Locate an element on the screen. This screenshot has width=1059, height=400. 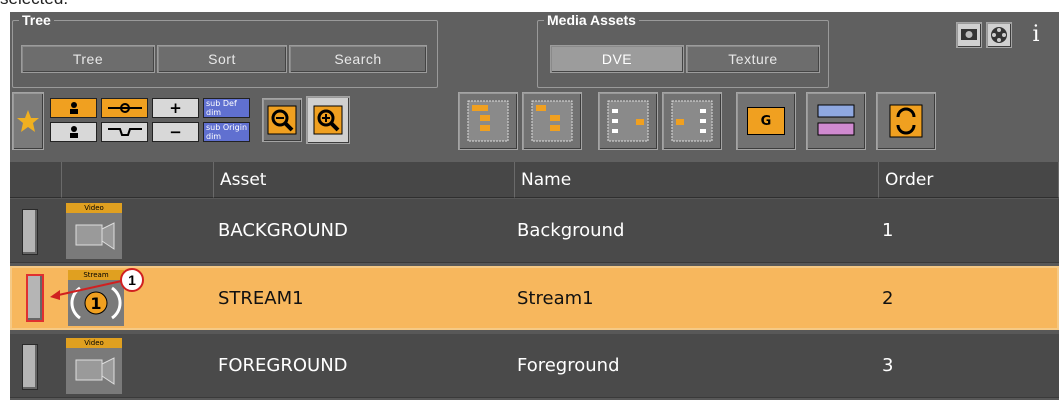
media-assets-group: Media Assets DVE Texture is located at coordinates (683, 50).